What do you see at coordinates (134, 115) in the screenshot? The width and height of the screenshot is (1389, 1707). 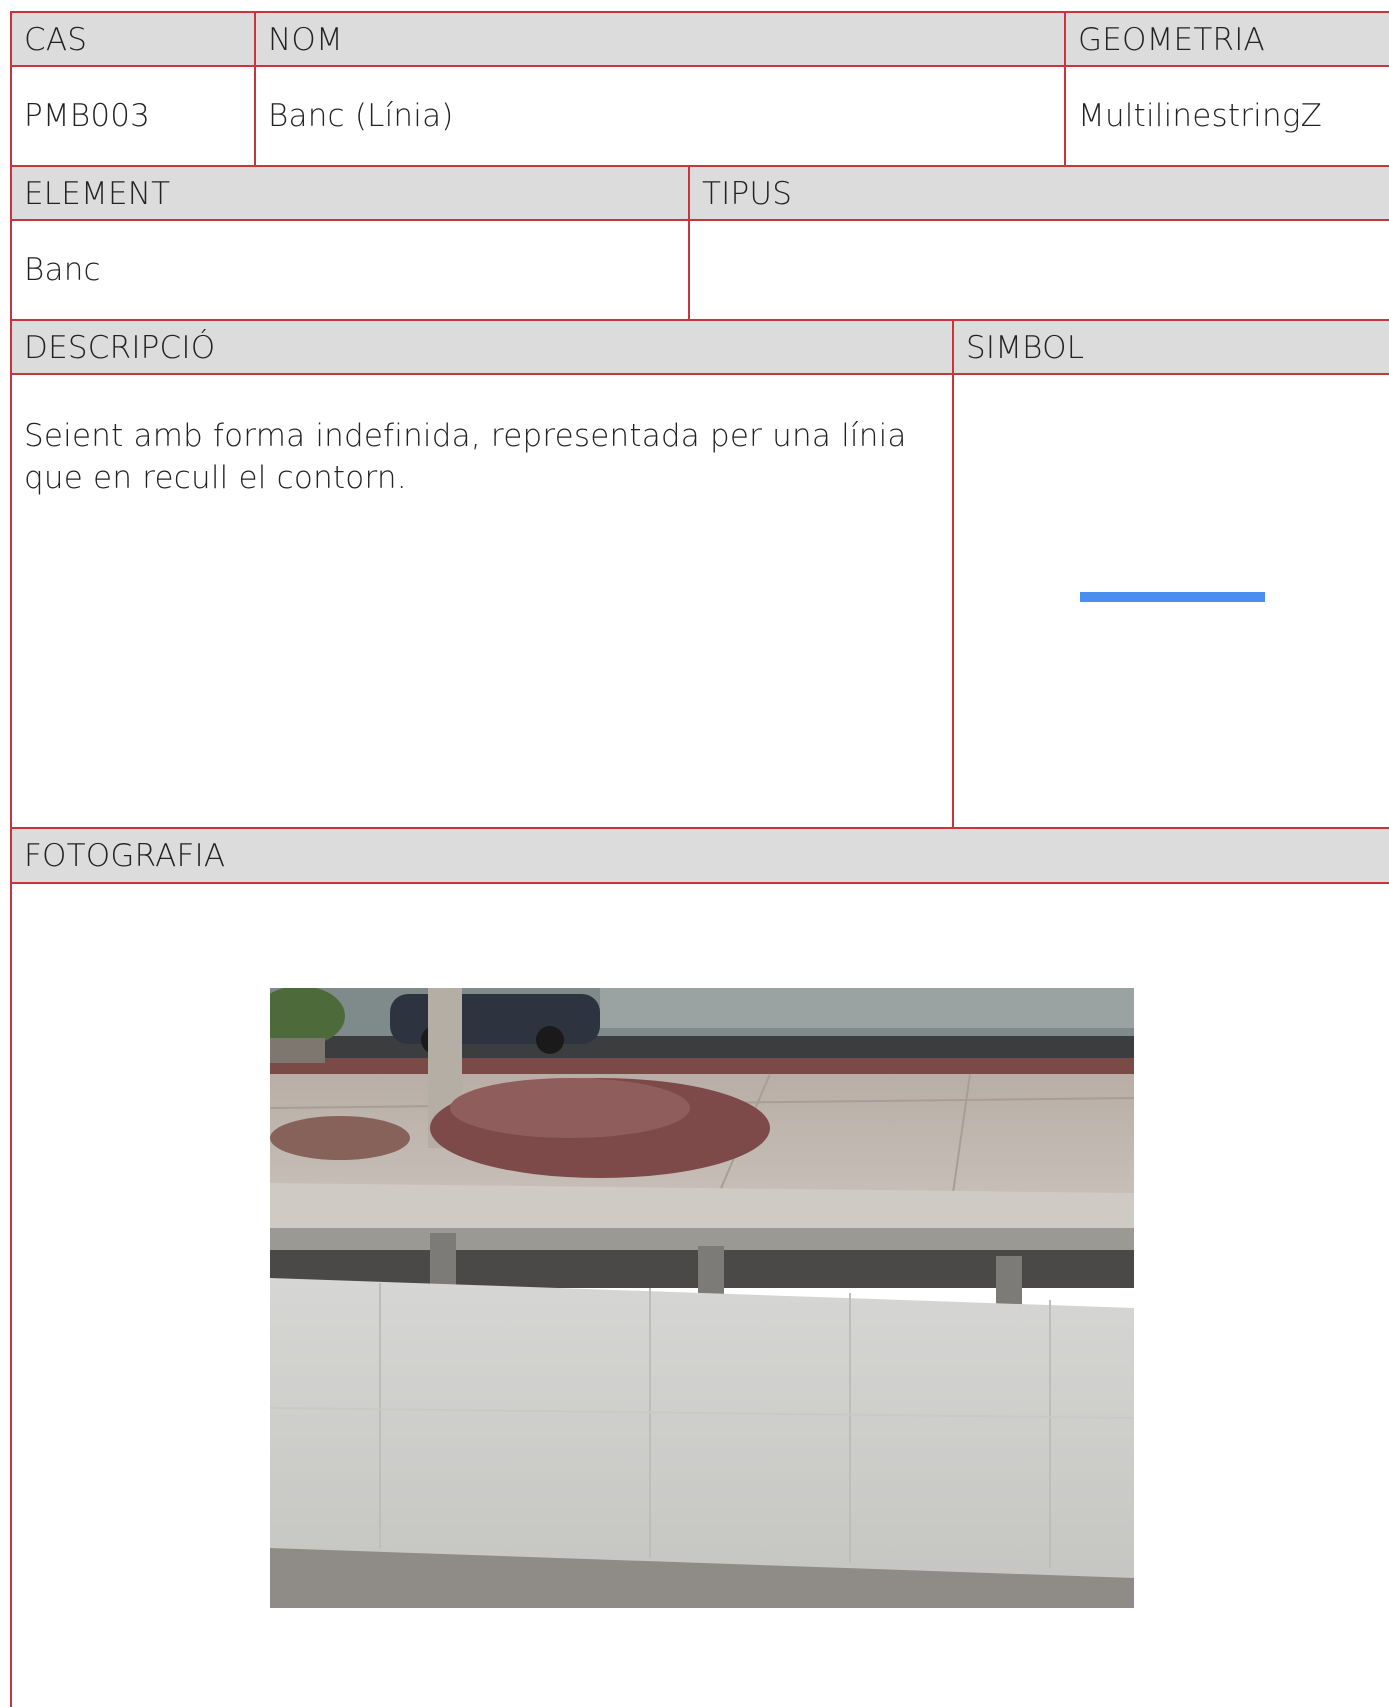 I see `cas-value: PMB003` at bounding box center [134, 115].